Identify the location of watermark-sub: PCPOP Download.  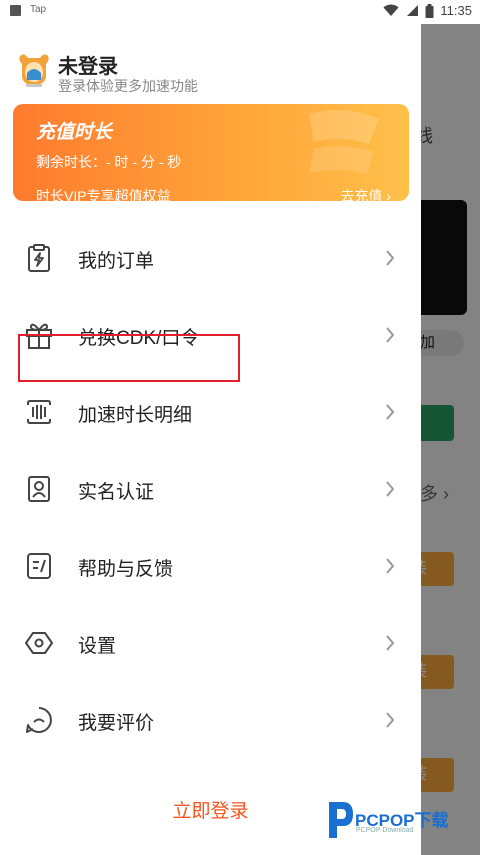
(385, 830).